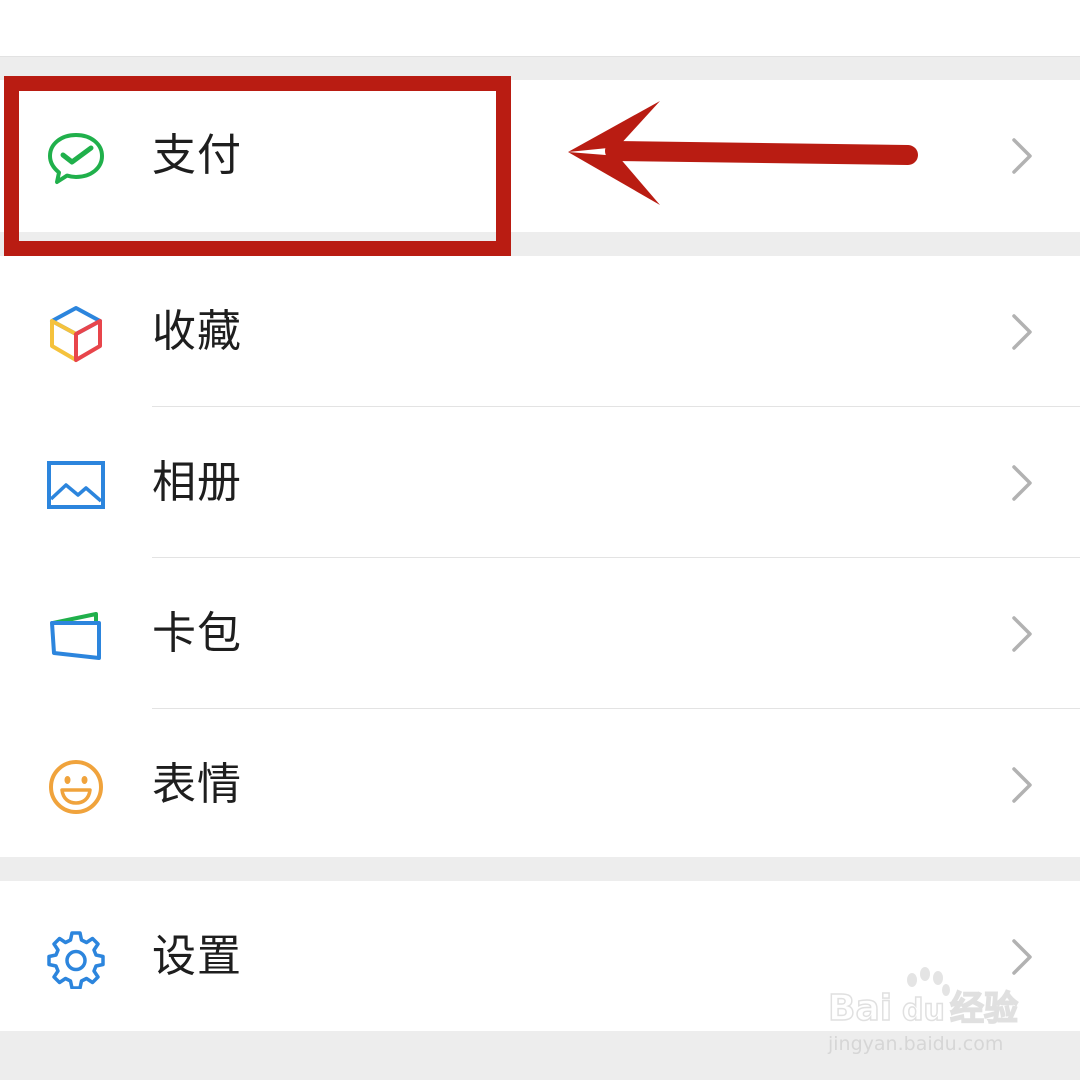  Describe the element at coordinates (743, 153) in the screenshot. I see `annotation-arrow-icon` at that location.